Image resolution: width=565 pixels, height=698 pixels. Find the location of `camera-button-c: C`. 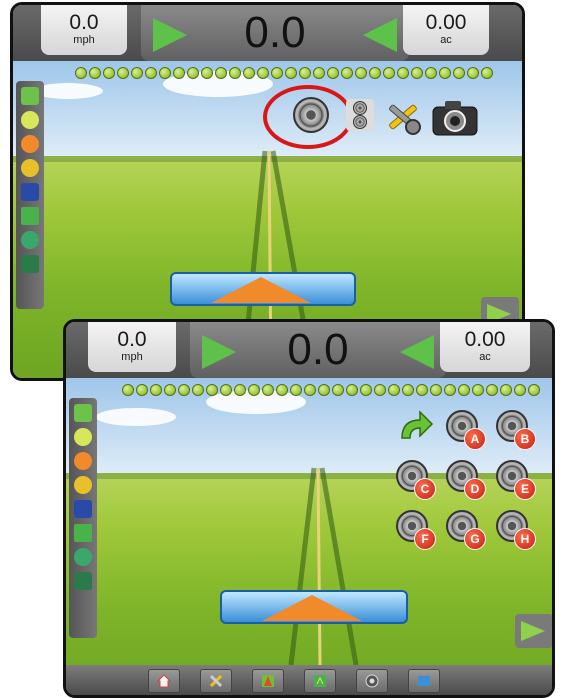

camera-button-c: C is located at coordinates (417, 481).